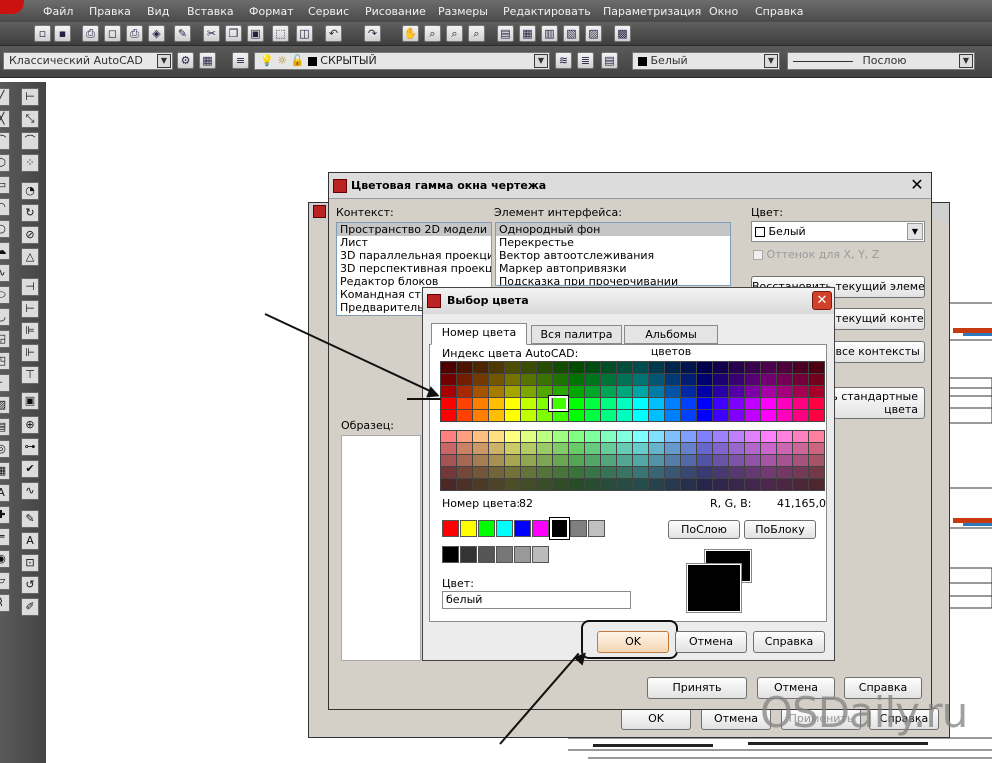  Describe the element at coordinates (5, 405) in the screenshot. I see `hatch-tool-icon: ▨` at that location.